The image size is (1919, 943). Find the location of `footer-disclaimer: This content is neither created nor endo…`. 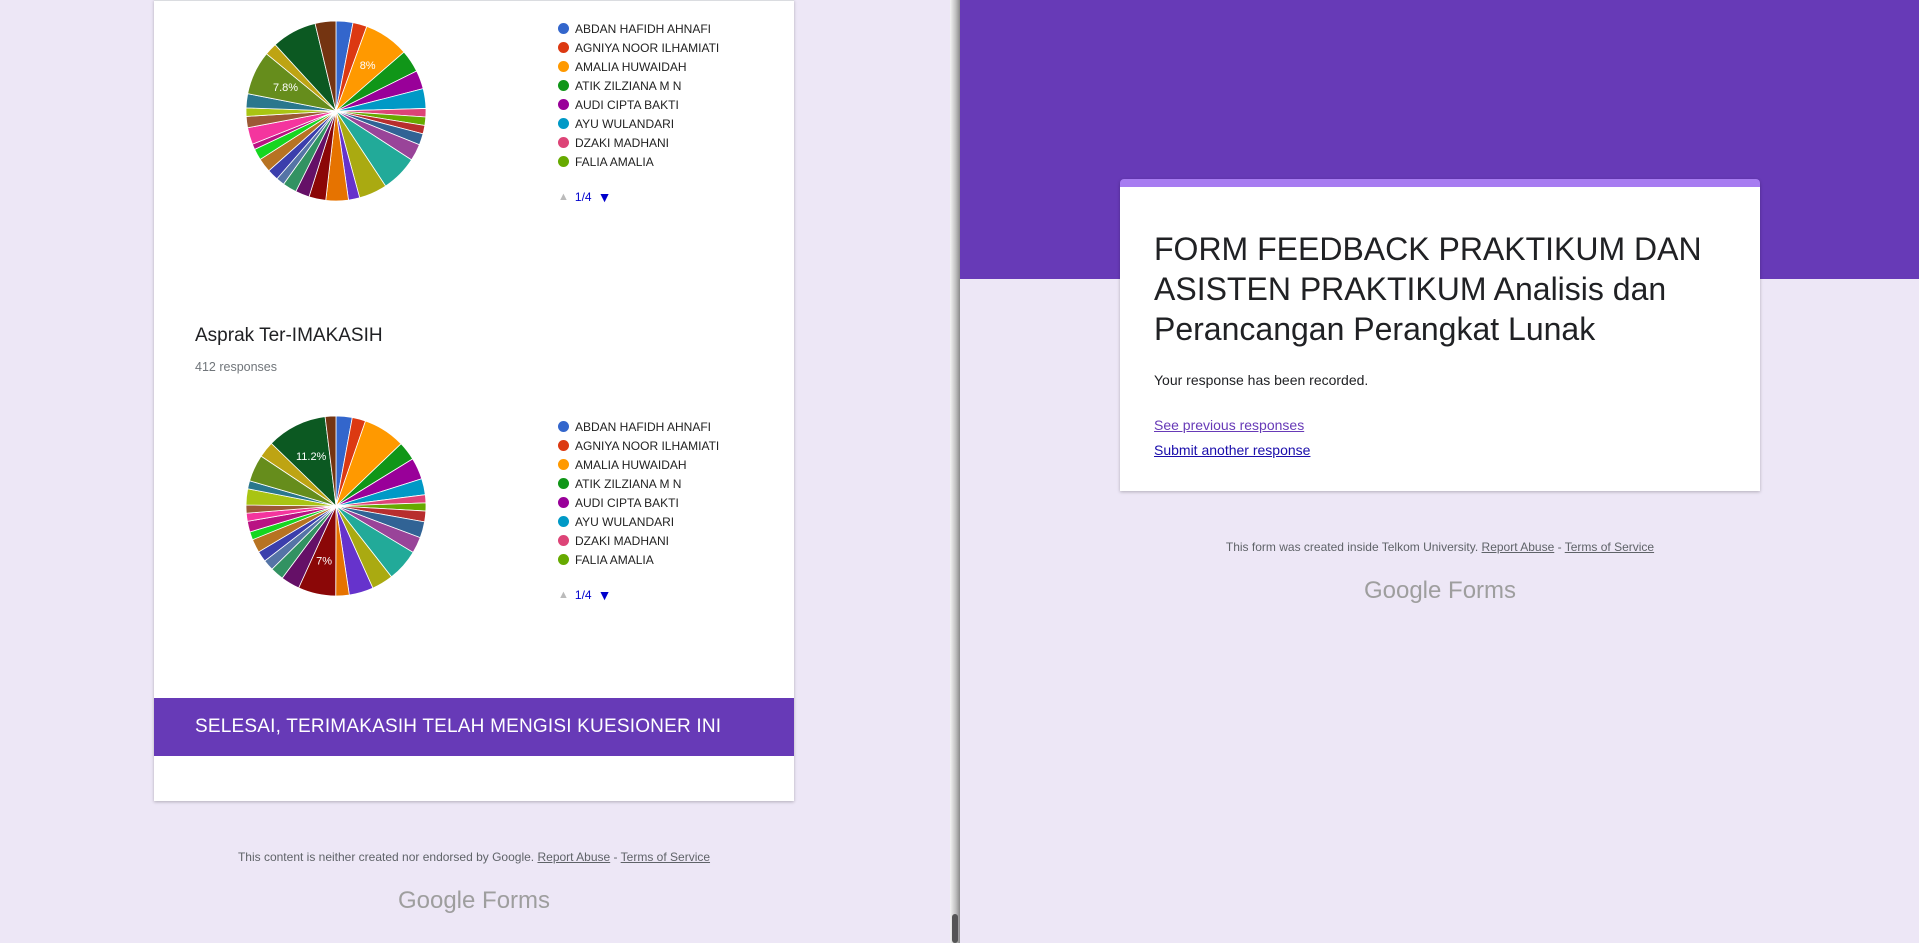

footer-disclaimer: This content is neither created nor endo… is located at coordinates (474, 857).